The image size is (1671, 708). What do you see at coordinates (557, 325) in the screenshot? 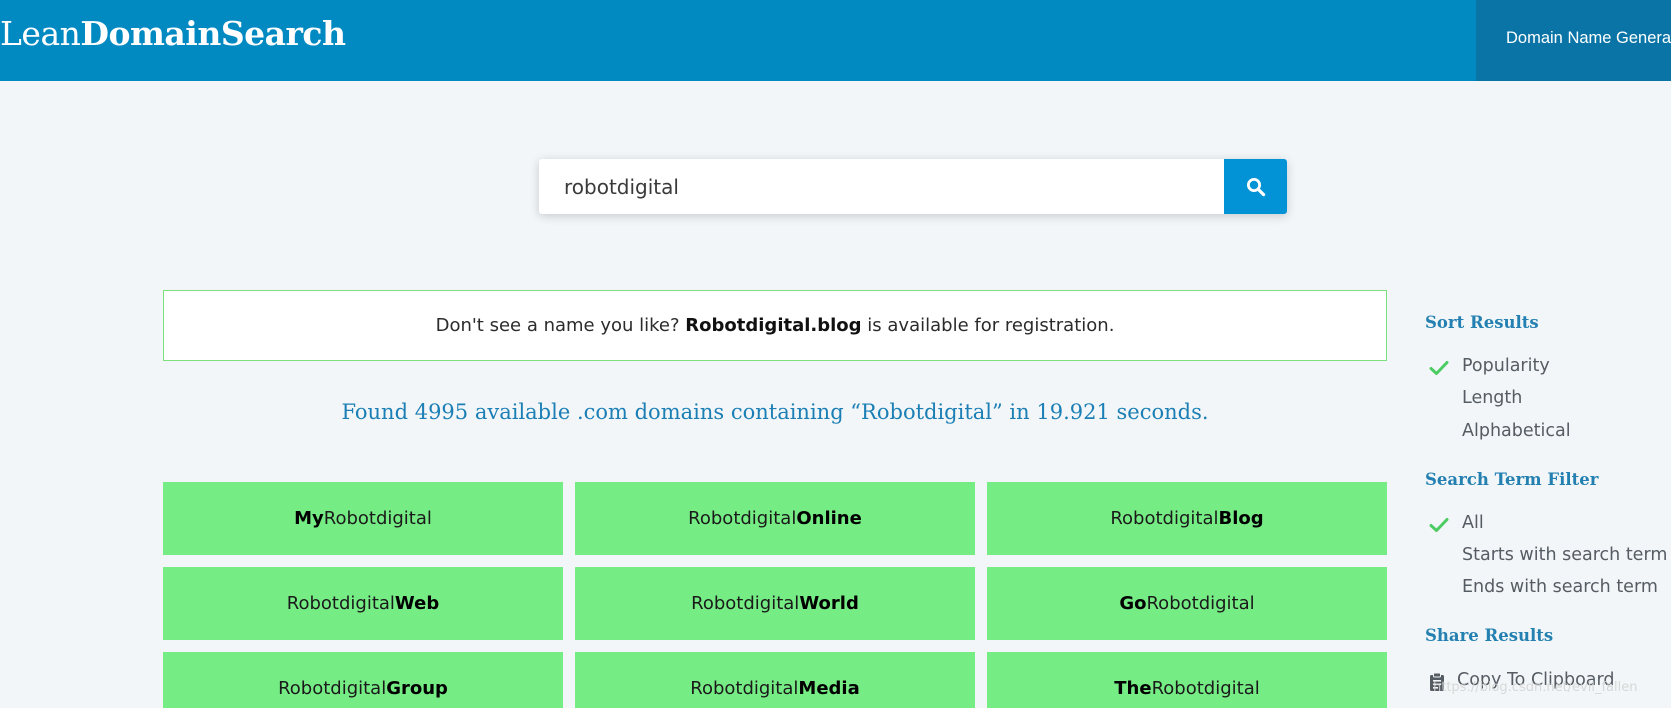
I see `notice-prefix: Don't see a name you like?` at bounding box center [557, 325].